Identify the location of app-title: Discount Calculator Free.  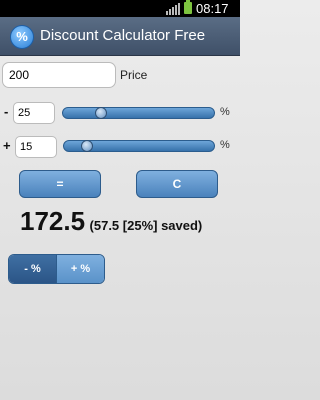
(123, 35).